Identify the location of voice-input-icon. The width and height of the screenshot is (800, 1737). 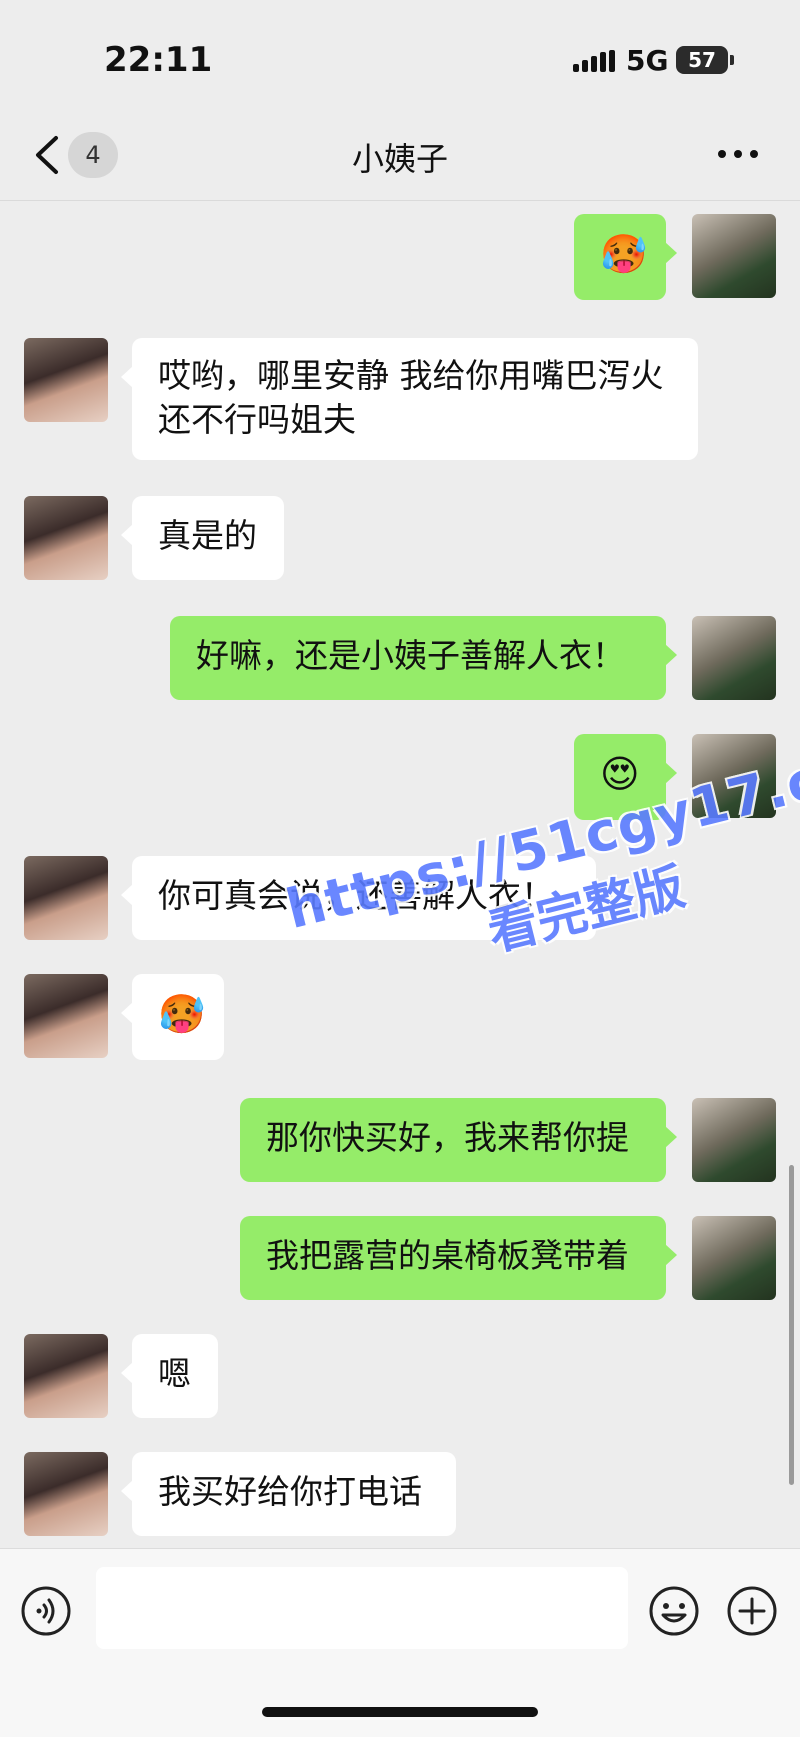
(46, 1611).